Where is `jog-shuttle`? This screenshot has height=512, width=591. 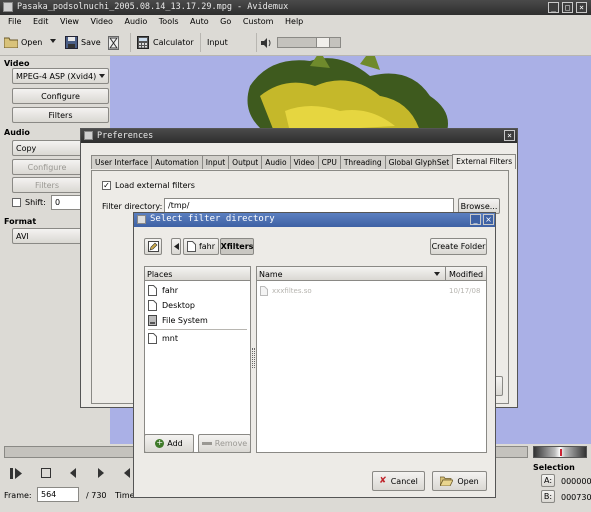 jog-shuttle is located at coordinates (560, 452).